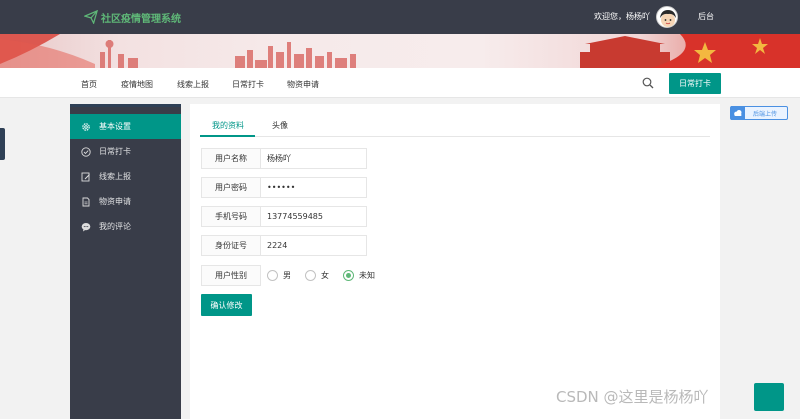 This screenshot has width=800, height=419. I want to click on edge-handle, so click(2, 144).